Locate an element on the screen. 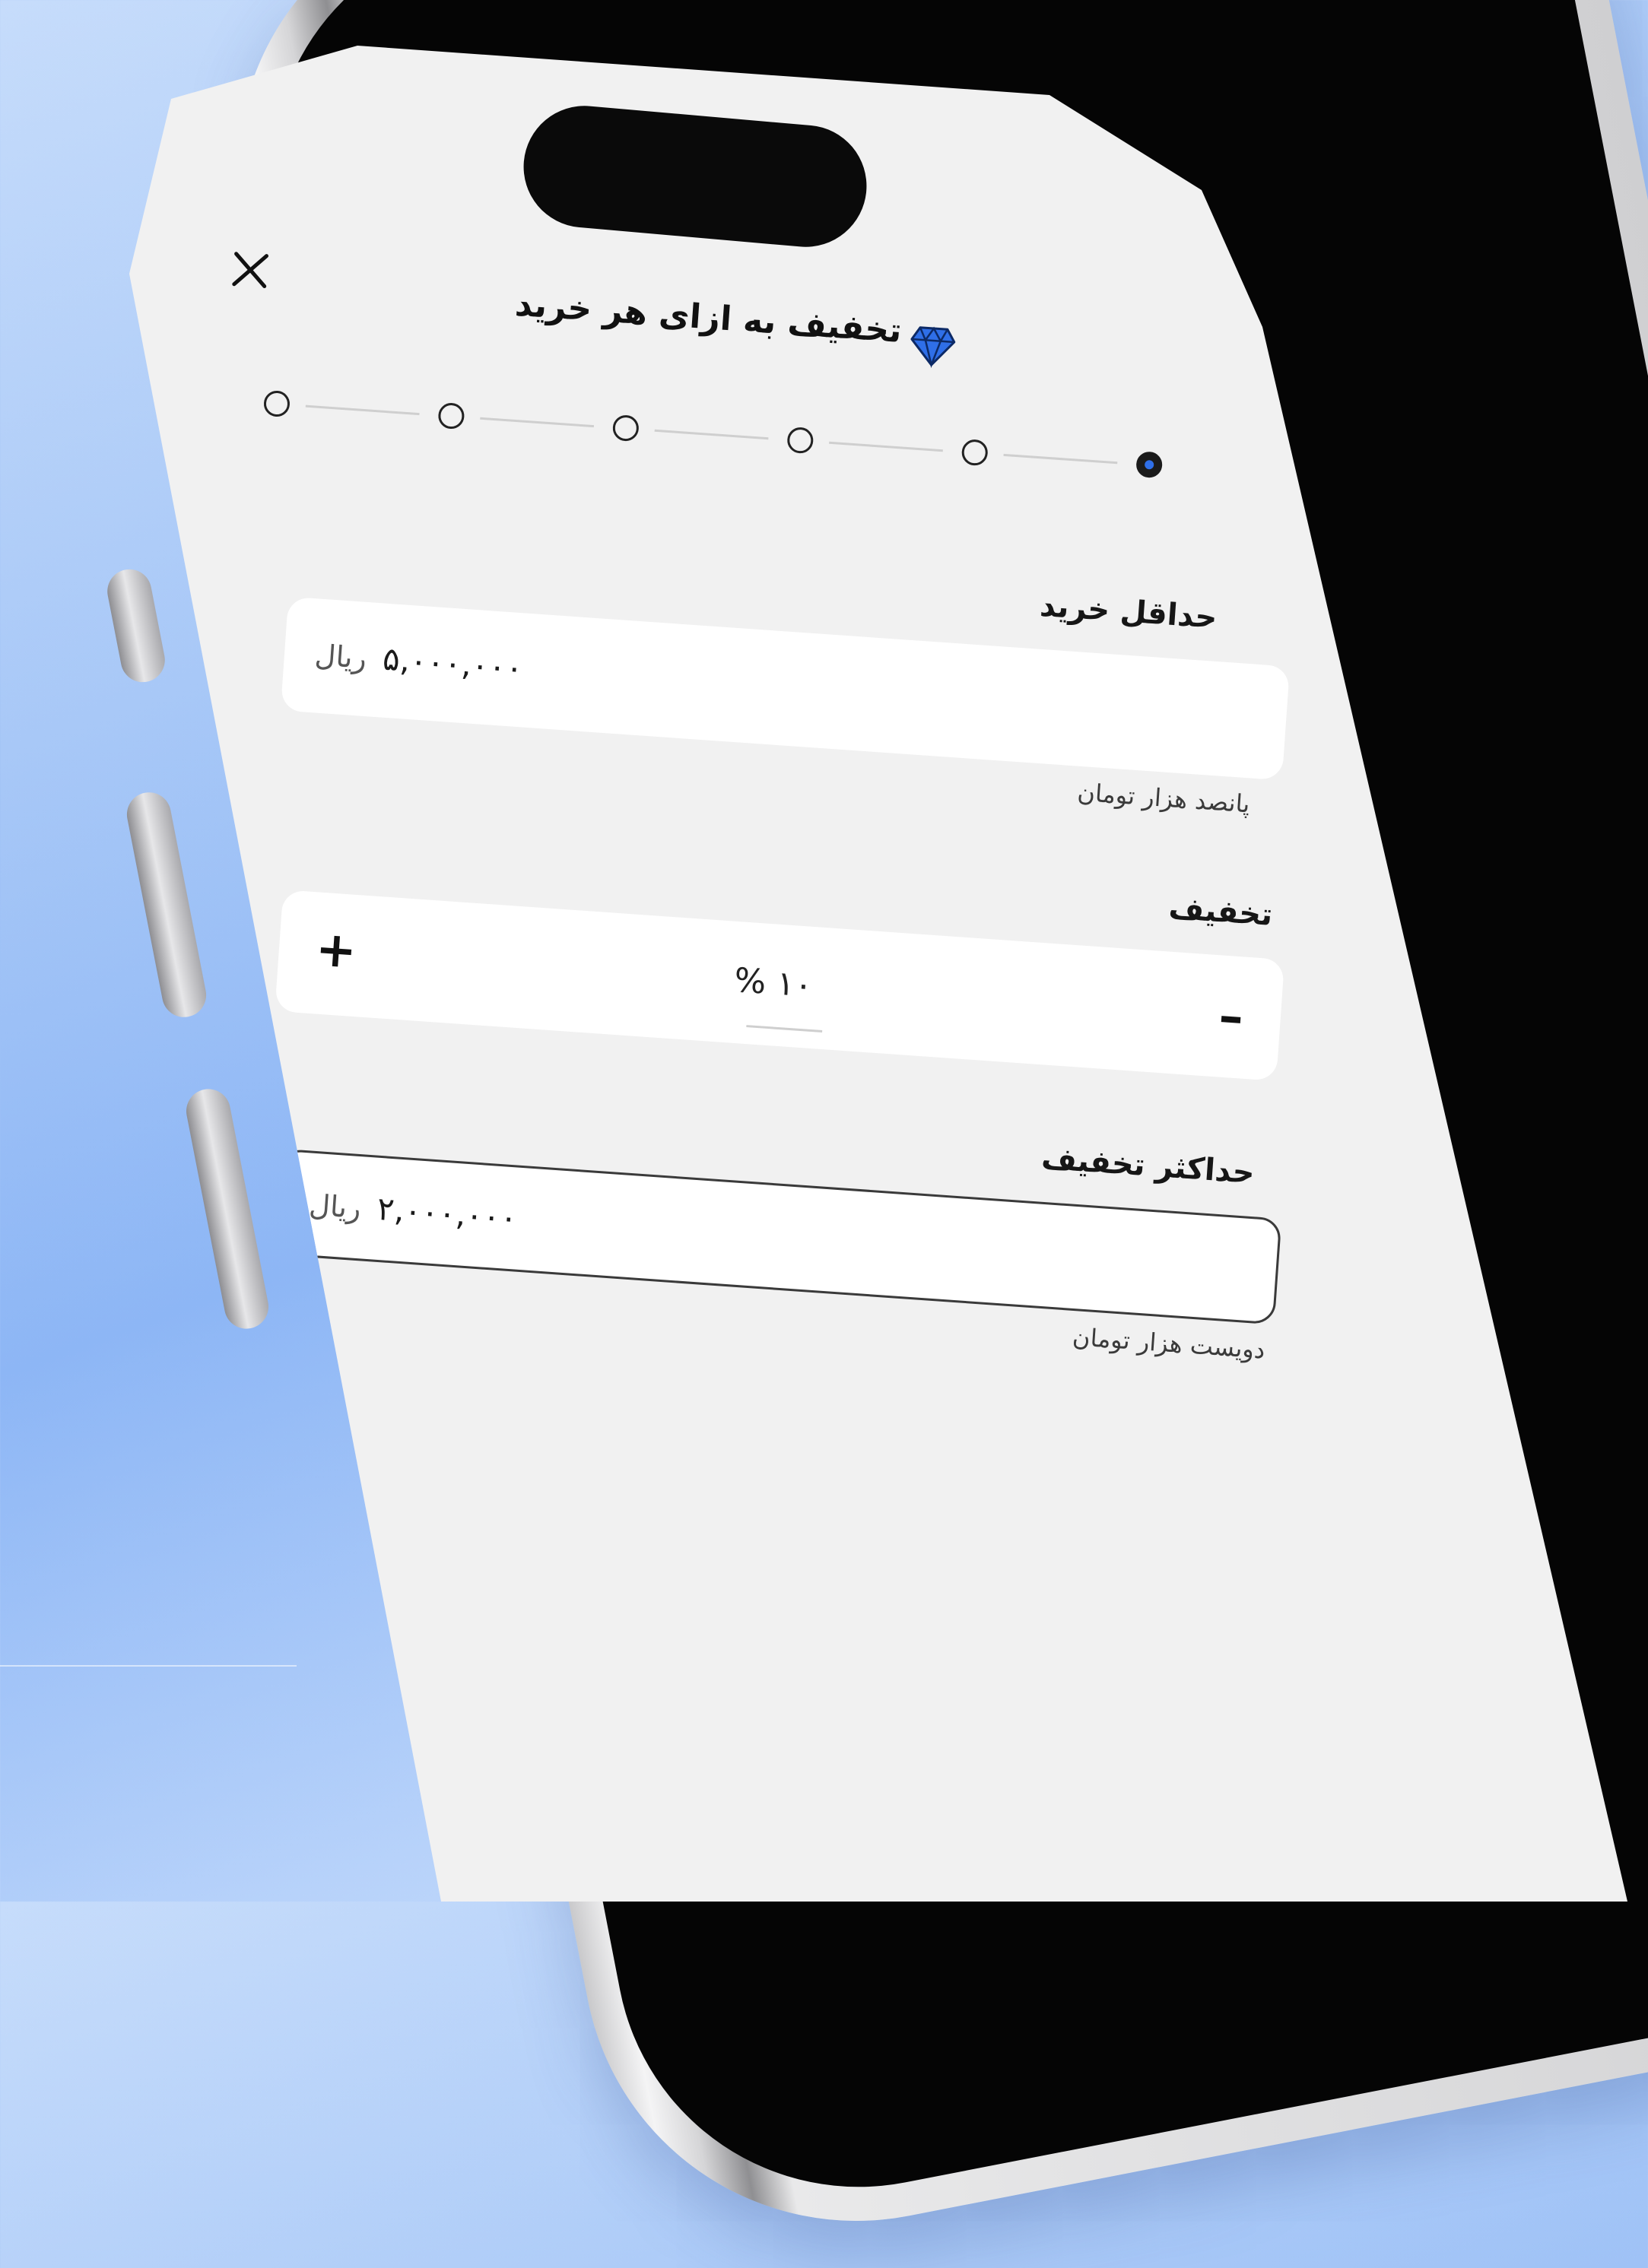 This screenshot has height=2268, width=1648. max-discount-value: ۲,۰۰۰,۰۰۰ ریال is located at coordinates (414, 1211).